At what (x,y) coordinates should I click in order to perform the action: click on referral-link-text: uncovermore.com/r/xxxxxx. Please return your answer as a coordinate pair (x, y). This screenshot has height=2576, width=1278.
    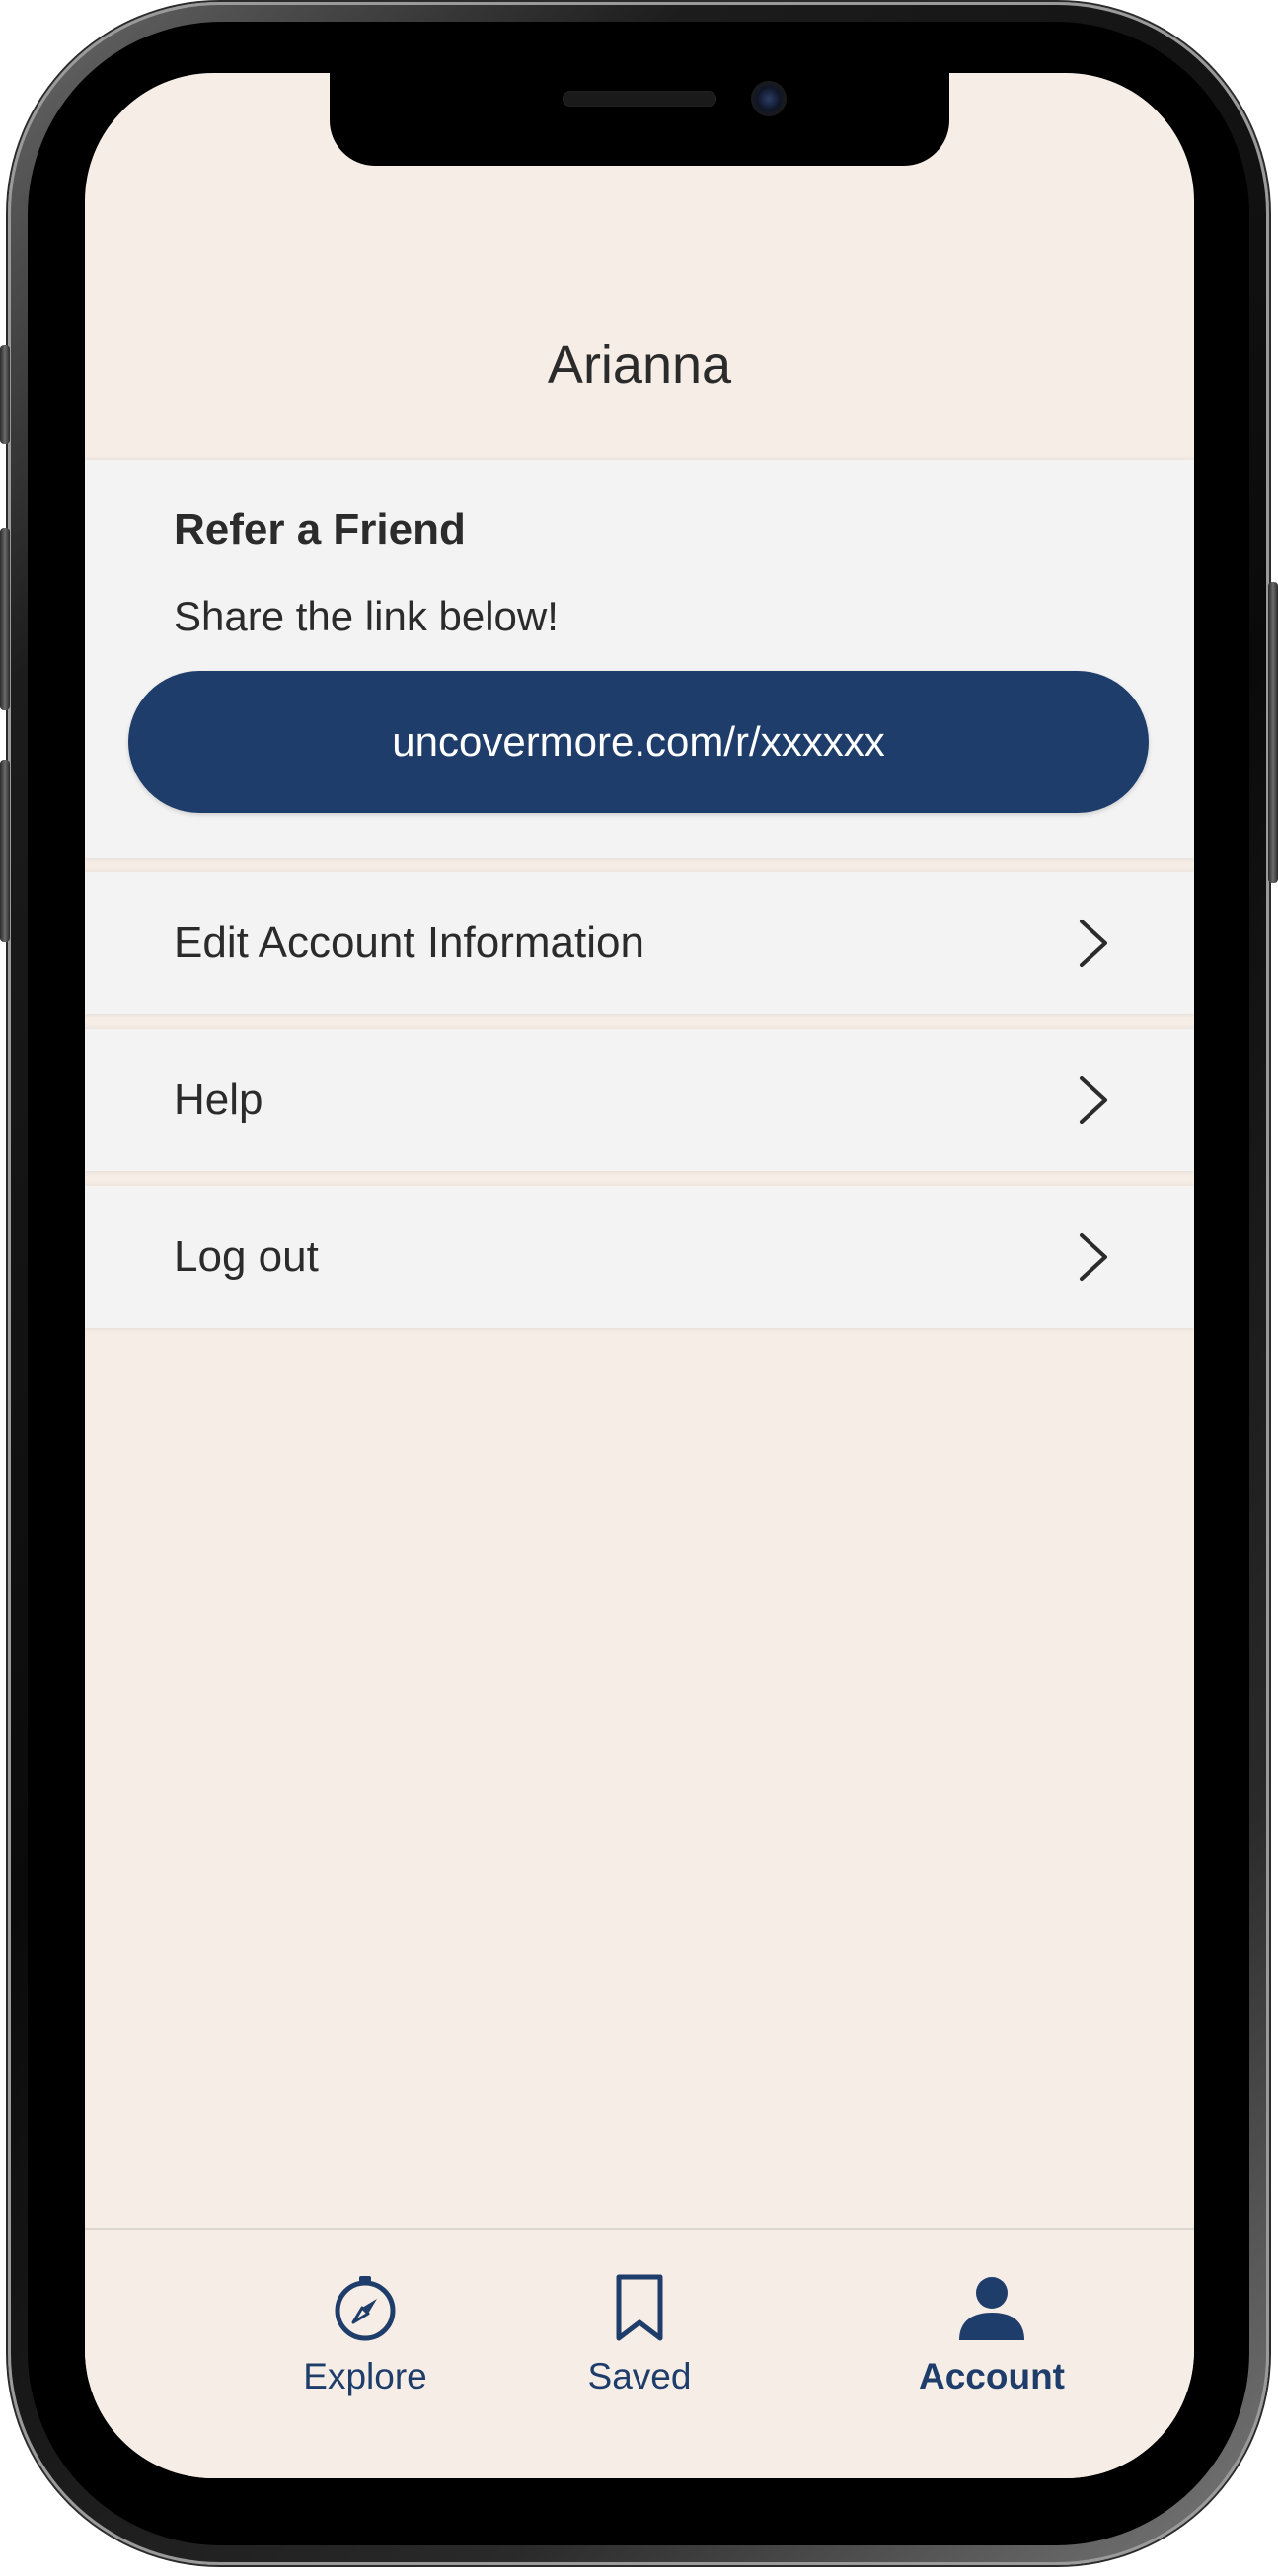
    Looking at the image, I should click on (638, 741).